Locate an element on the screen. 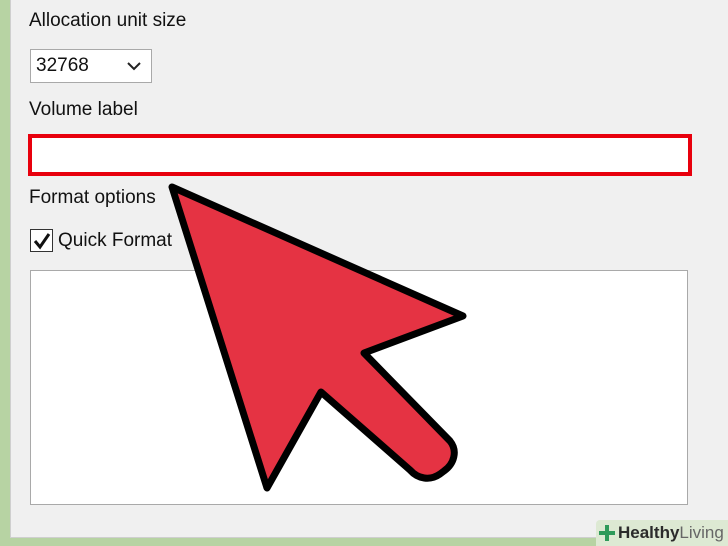  plus-logo-icon is located at coordinates (607, 533).